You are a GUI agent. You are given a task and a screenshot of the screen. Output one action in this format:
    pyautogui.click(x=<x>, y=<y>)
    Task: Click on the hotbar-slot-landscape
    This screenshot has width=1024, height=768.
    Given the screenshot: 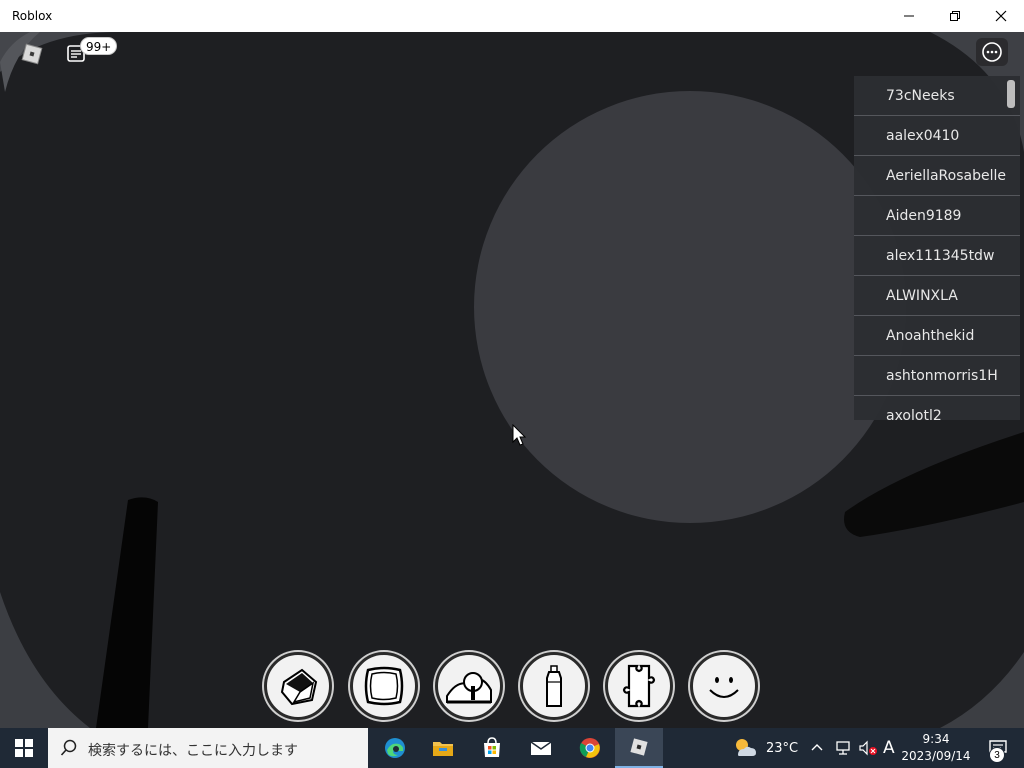 What is the action you would take?
    pyautogui.click(x=469, y=686)
    